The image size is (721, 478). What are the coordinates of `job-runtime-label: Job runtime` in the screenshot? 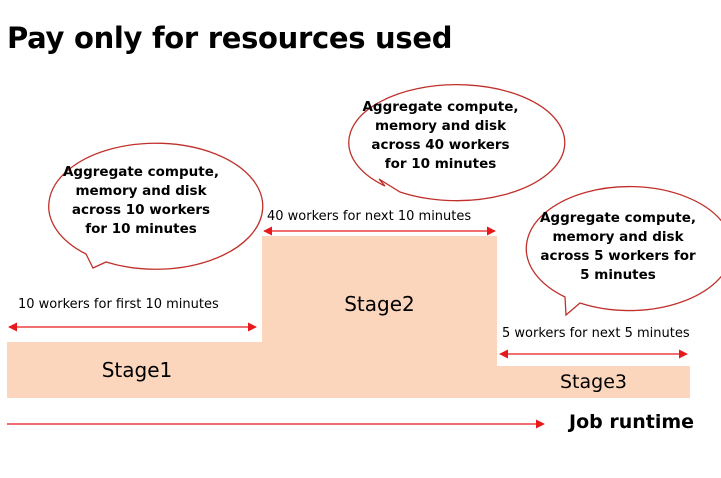 It's located at (632, 422).